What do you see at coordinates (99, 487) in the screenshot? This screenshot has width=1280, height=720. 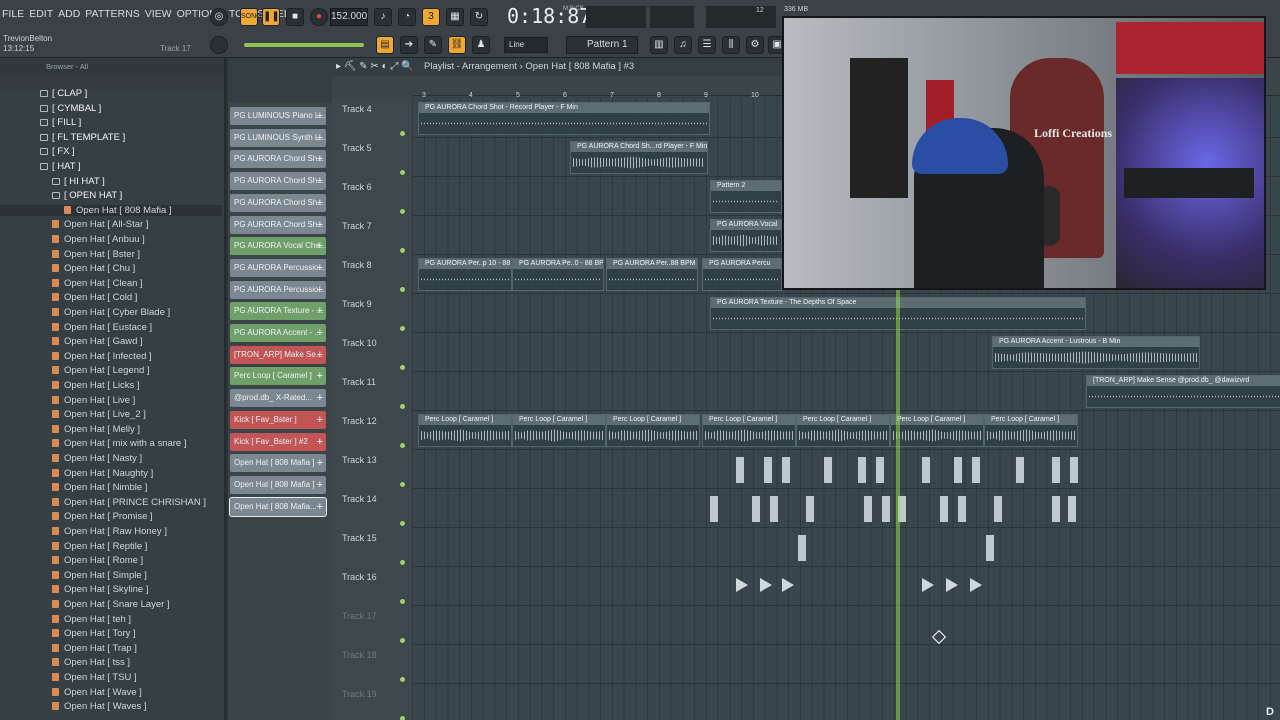 I see `browser-file: Open Hat [ Nimble ]` at bounding box center [99, 487].